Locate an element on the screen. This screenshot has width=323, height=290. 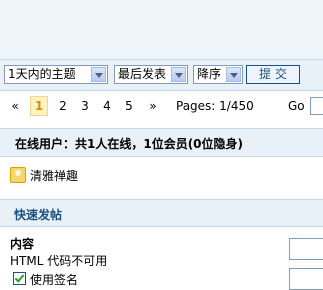
filter-bar: 1天内的主题 最后发表 降序 提交 is located at coordinates (161, 75).